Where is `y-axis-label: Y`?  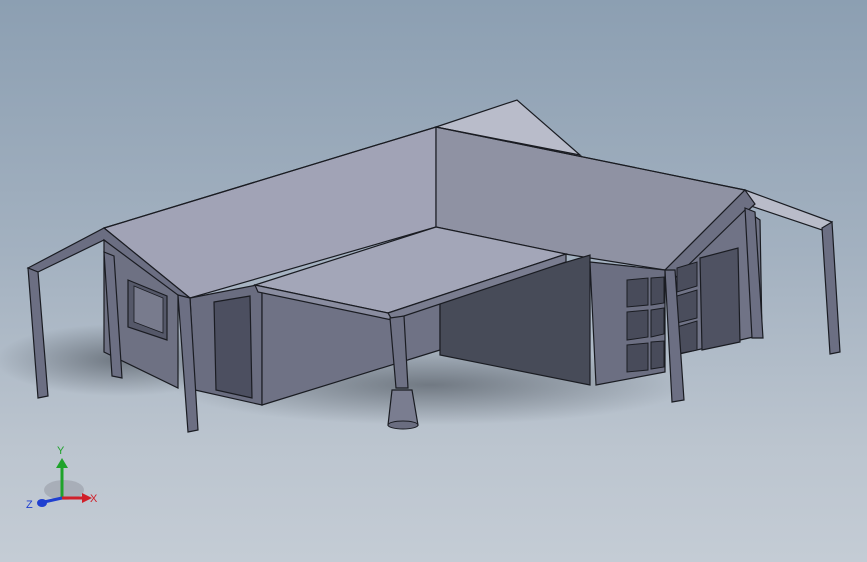 y-axis-label: Y is located at coordinates (61, 451).